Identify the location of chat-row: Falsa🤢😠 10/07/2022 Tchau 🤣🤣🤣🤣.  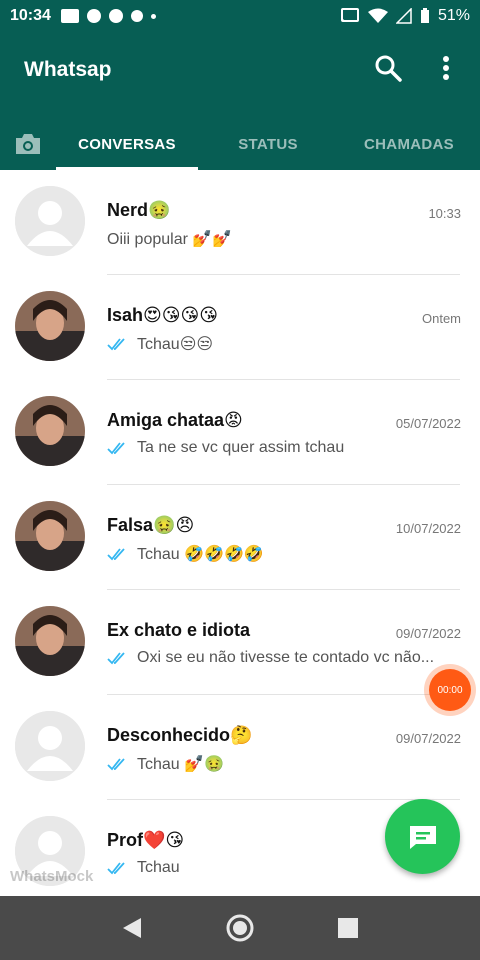
(240, 537).